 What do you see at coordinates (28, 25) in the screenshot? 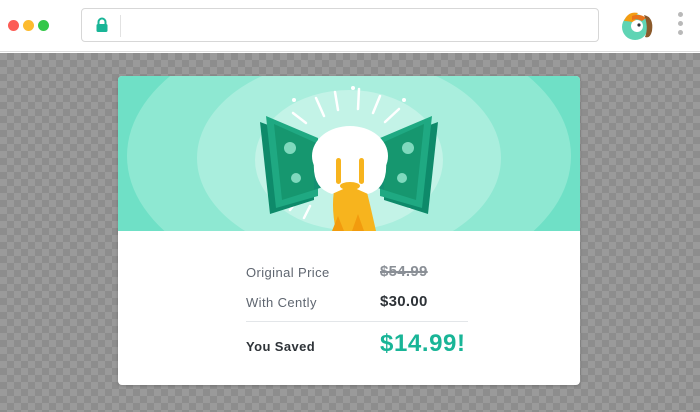
I see `window-minimize-button` at bounding box center [28, 25].